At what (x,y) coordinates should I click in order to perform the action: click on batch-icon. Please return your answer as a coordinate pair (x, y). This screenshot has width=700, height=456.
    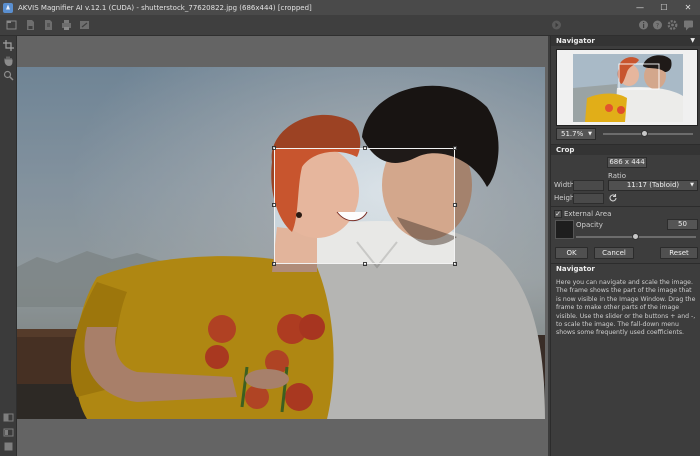
    Looking at the image, I should click on (48, 25).